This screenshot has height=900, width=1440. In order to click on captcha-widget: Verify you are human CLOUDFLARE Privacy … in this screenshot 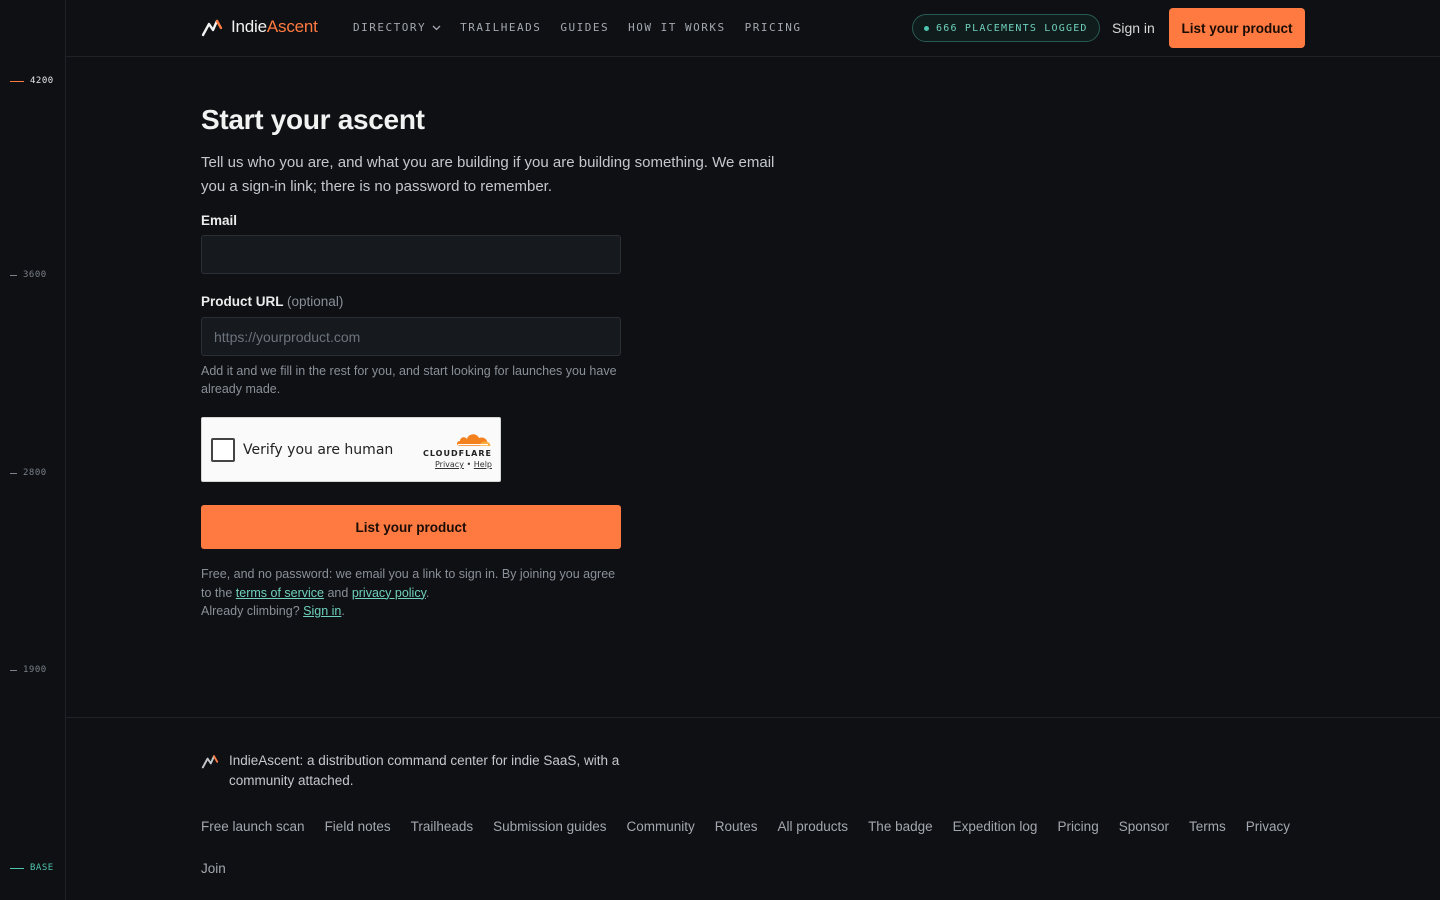, I will do `click(351, 449)`.